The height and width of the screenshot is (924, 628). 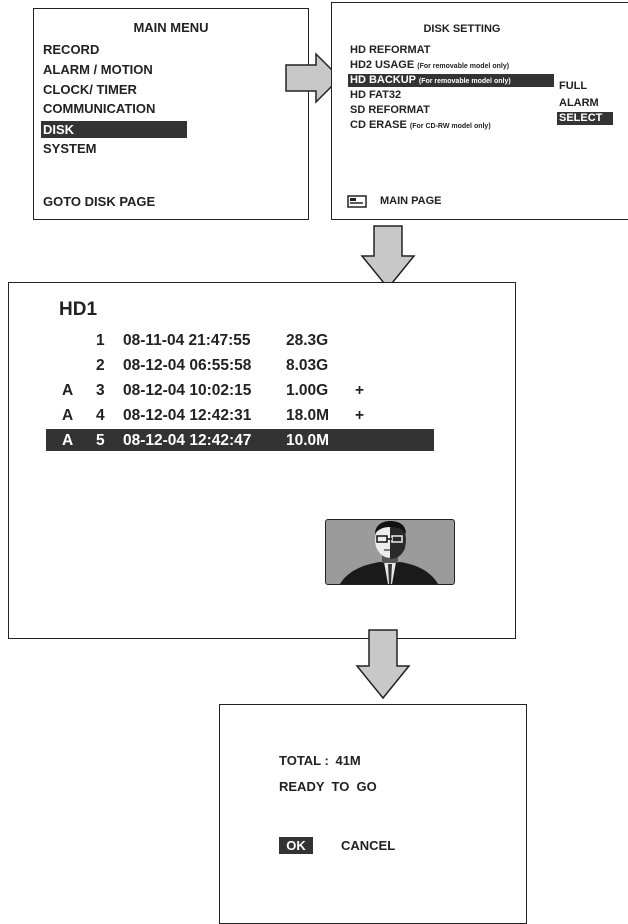 I want to click on ok-button: OK, so click(x=296, y=845).